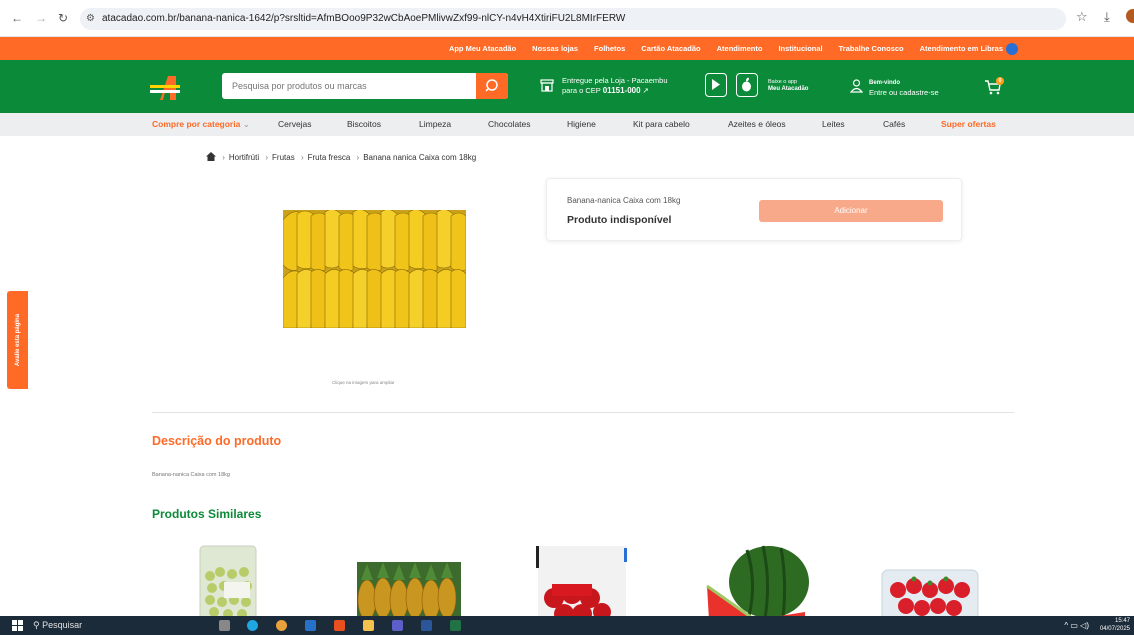 This screenshot has width=1134, height=635. I want to click on description-title: Descrição do produto, so click(217, 441).